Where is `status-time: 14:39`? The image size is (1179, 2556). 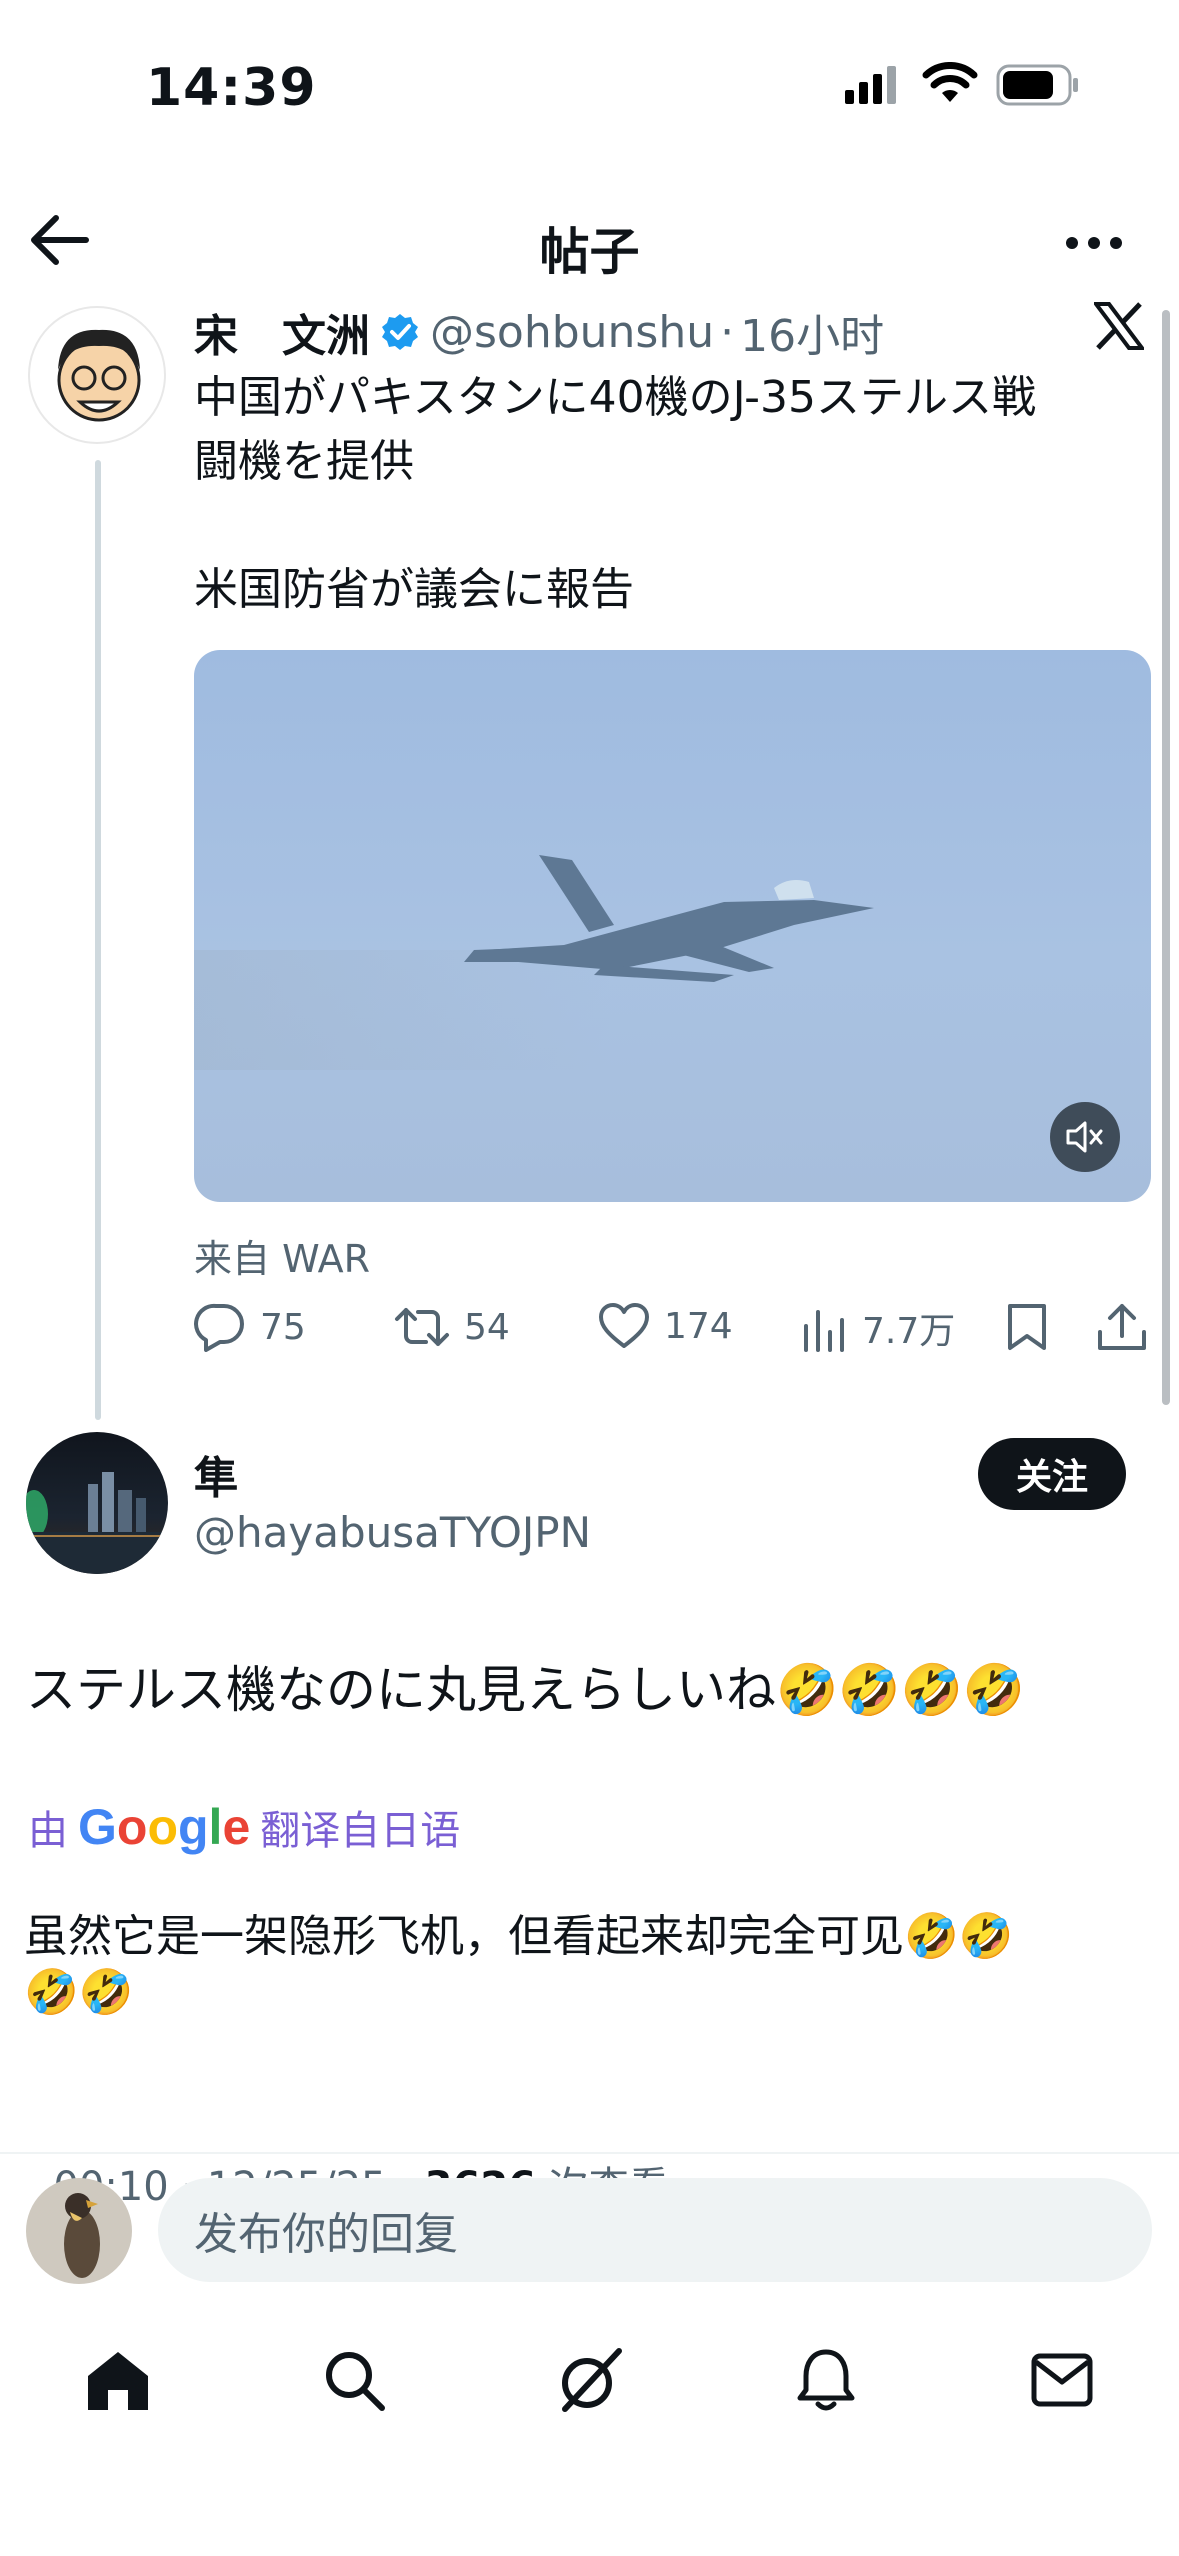
status-time: 14:39 is located at coordinates (231, 88).